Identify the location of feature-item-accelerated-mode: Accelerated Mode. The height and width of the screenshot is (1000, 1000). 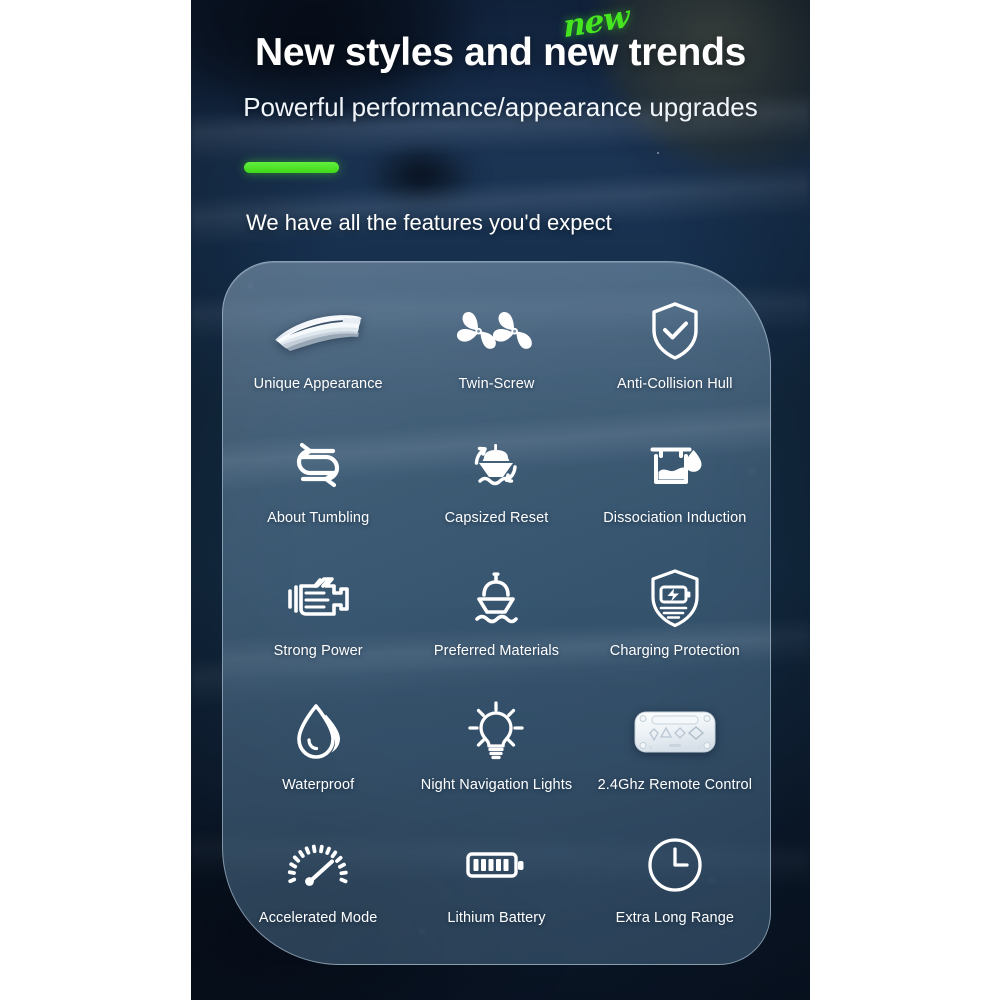
(318, 887).